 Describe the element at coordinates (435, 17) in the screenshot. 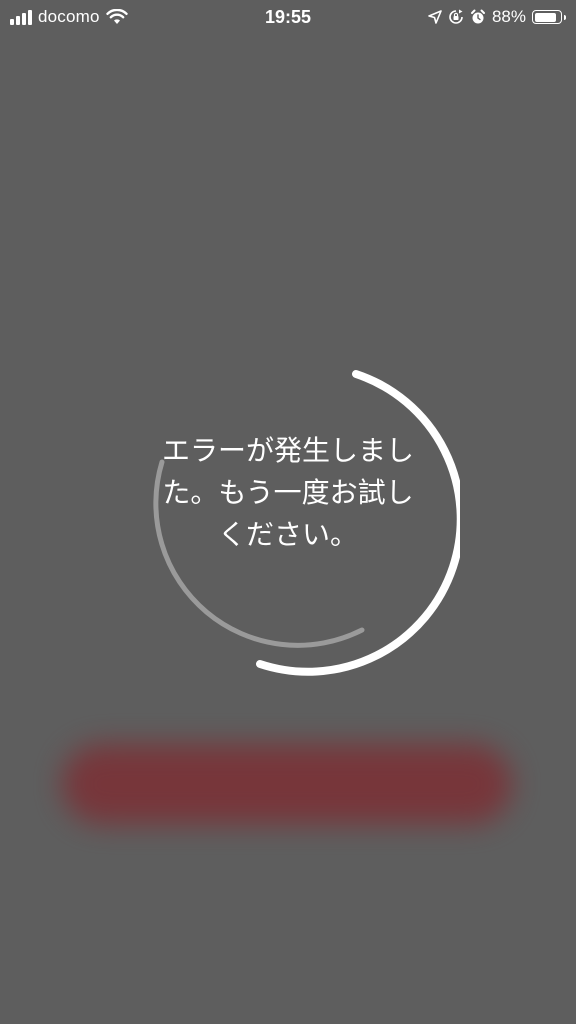

I see `location-icon` at that location.